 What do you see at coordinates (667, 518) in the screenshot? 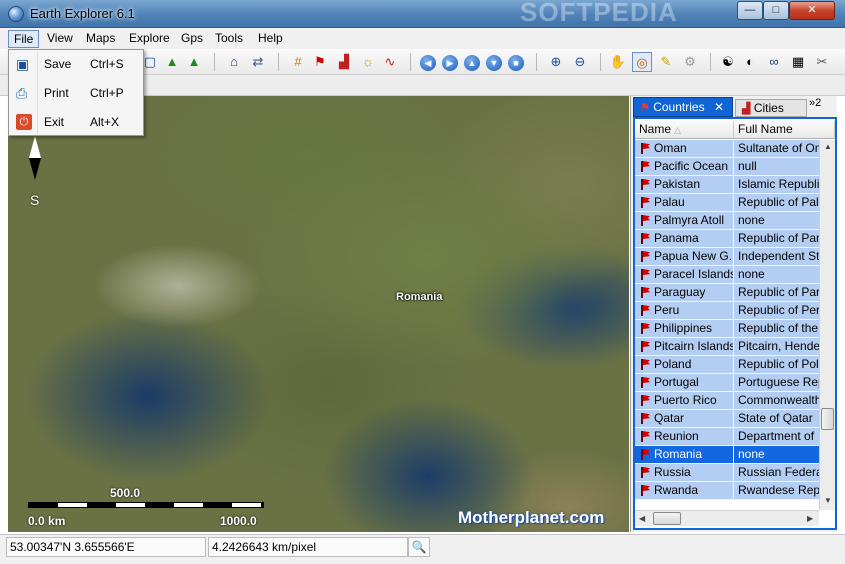
I see `horizontal-scroll-thumb` at bounding box center [667, 518].